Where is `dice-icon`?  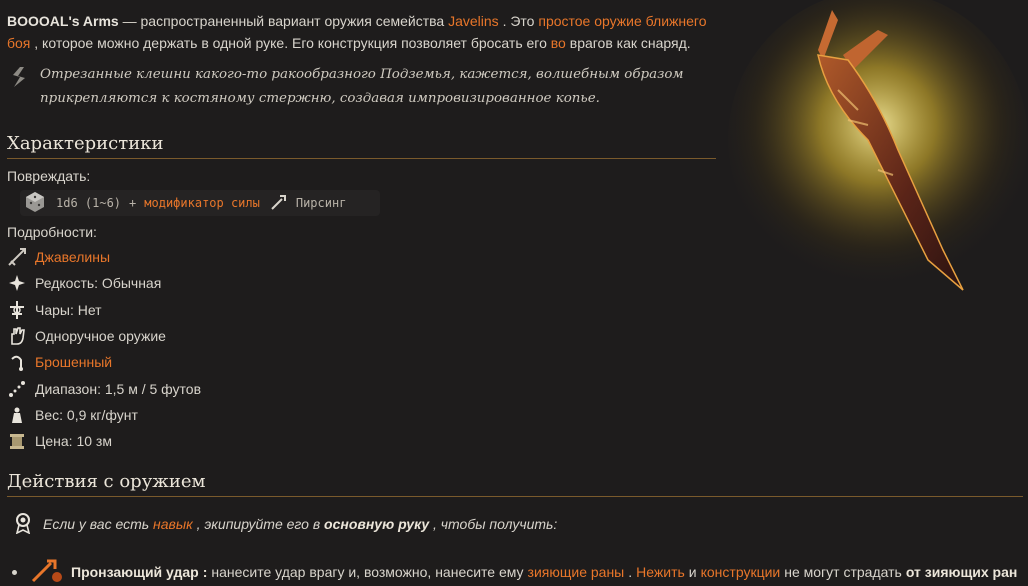
dice-icon is located at coordinates (35, 203).